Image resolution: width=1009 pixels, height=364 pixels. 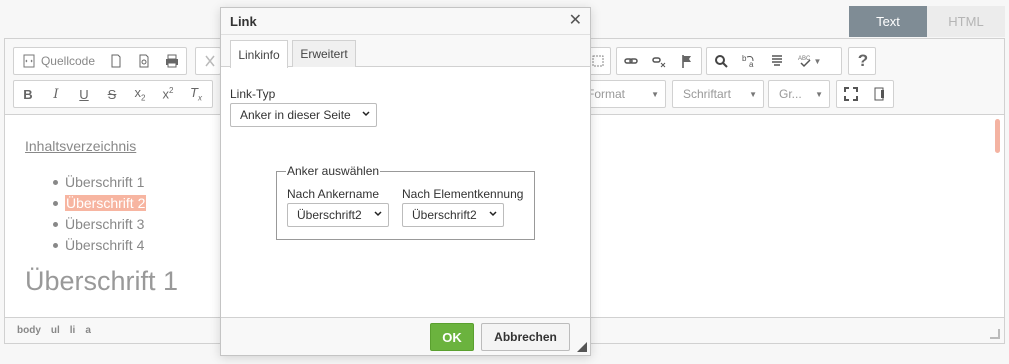 I want to click on superscript-icon: x2, so click(x=168, y=94).